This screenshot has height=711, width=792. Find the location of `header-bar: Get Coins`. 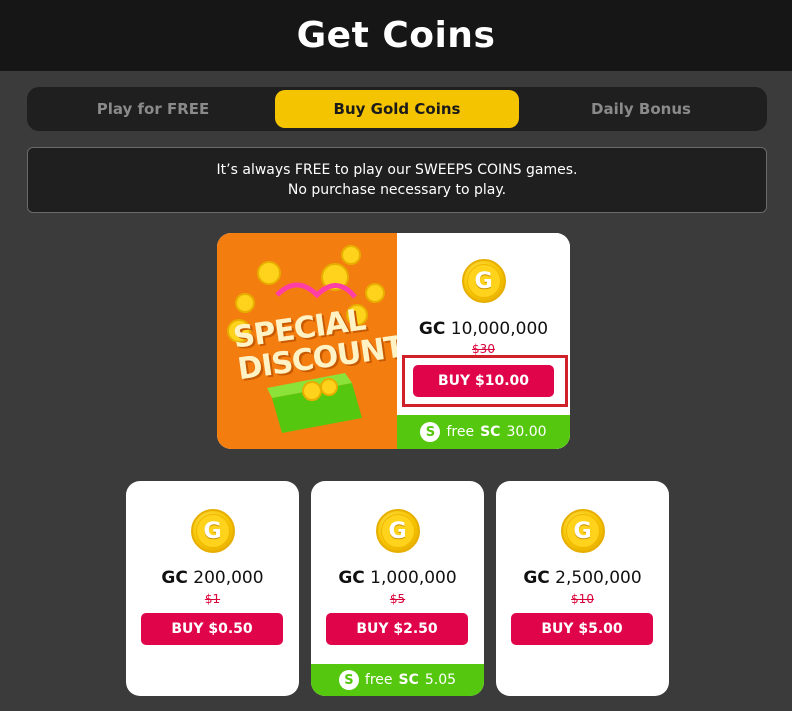

header-bar: Get Coins is located at coordinates (396, 35).